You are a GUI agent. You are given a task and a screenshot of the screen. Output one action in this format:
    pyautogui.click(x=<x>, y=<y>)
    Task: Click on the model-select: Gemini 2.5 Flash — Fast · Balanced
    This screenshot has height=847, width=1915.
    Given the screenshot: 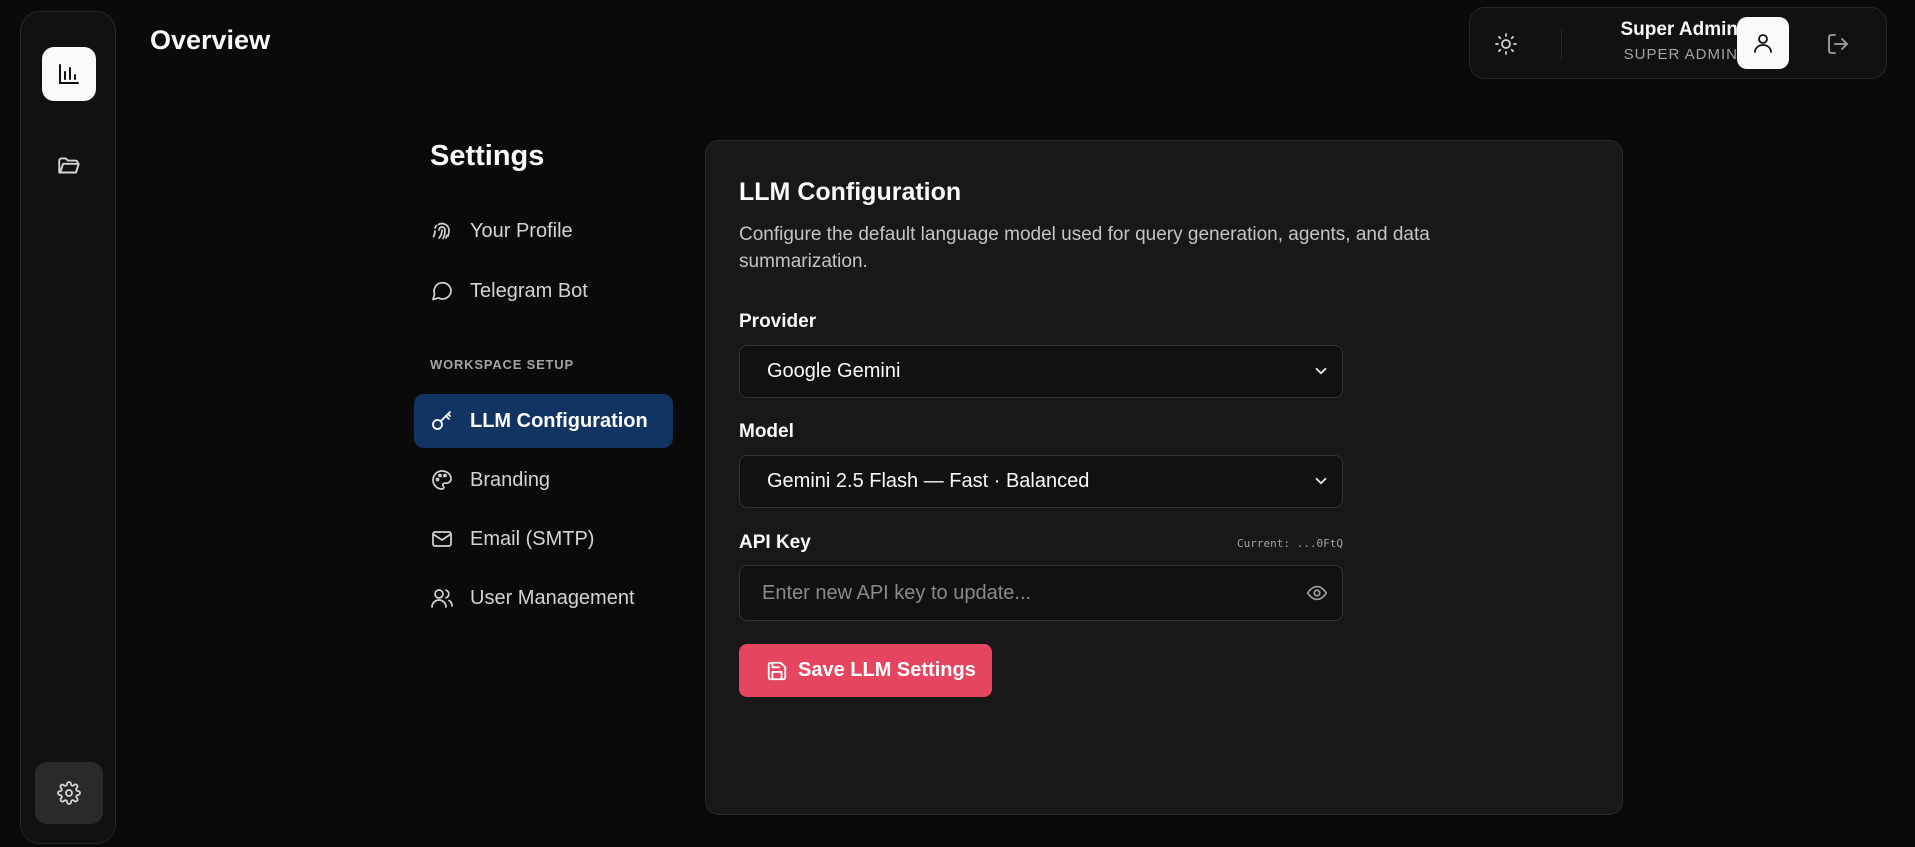 What is the action you would take?
    pyautogui.click(x=1041, y=481)
    